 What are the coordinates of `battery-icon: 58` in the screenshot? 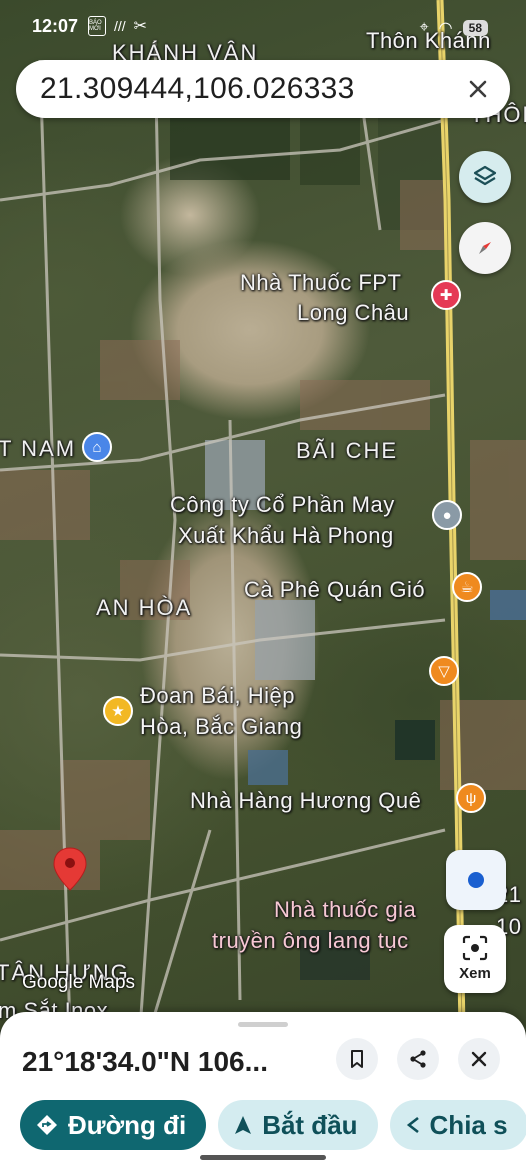 It's located at (475, 28).